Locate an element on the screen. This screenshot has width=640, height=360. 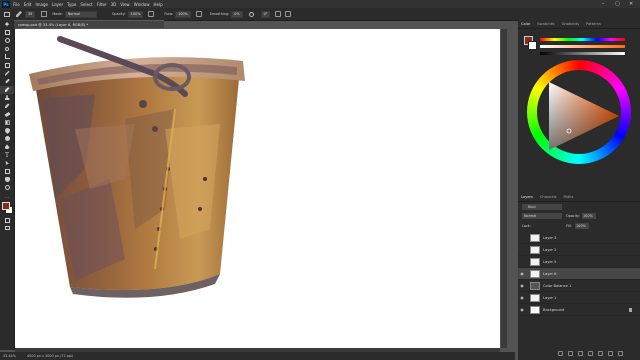
healing-brush-tool is located at coordinates (7, 81).